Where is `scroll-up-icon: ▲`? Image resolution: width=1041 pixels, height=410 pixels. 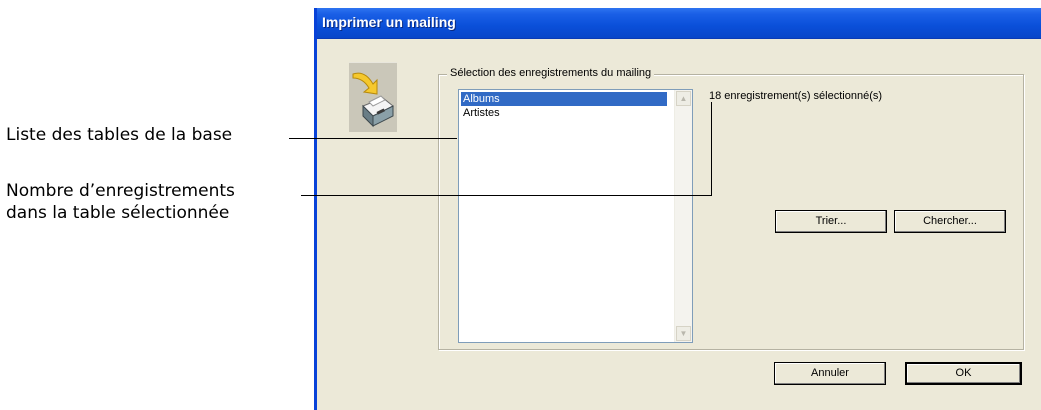
scroll-up-icon: ▲ is located at coordinates (683, 98).